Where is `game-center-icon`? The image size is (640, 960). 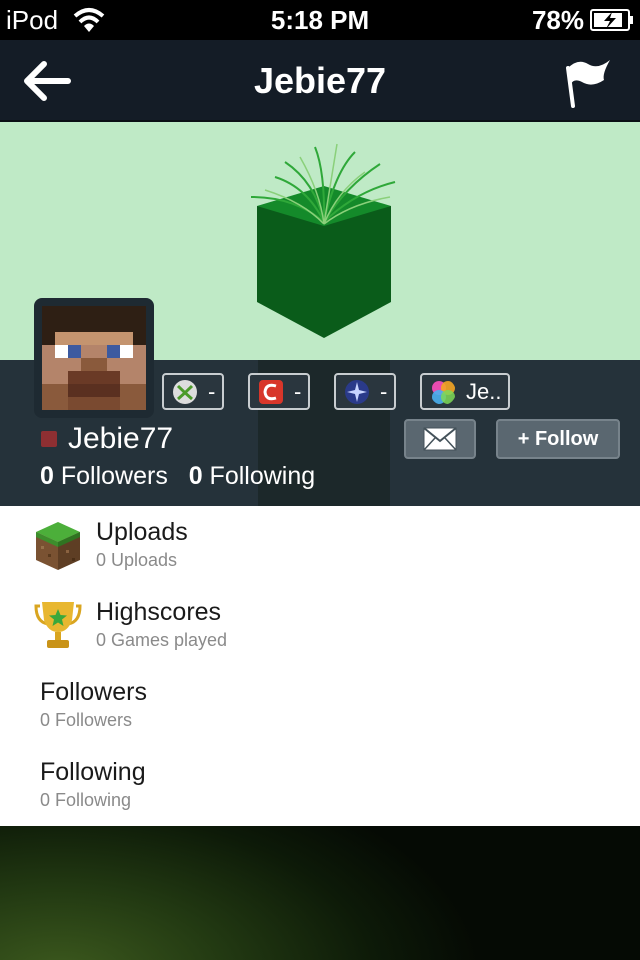
game-center-icon is located at coordinates (443, 392).